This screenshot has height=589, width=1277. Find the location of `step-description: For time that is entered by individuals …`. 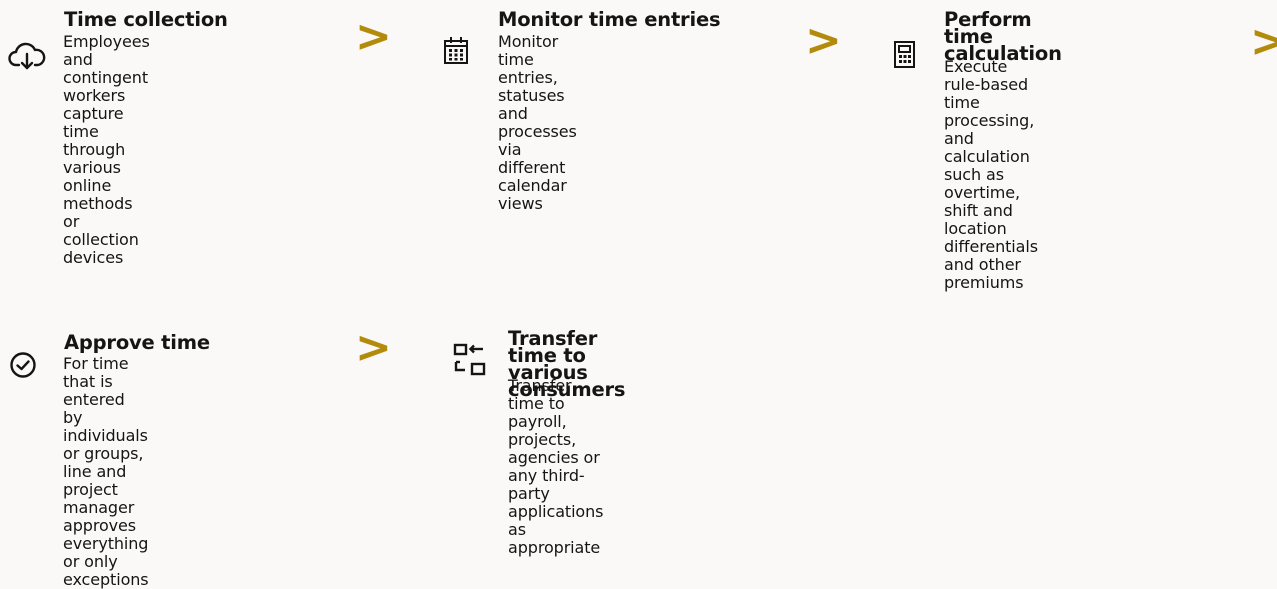

step-description: For time that is entered by individuals … is located at coordinates (106, 471).